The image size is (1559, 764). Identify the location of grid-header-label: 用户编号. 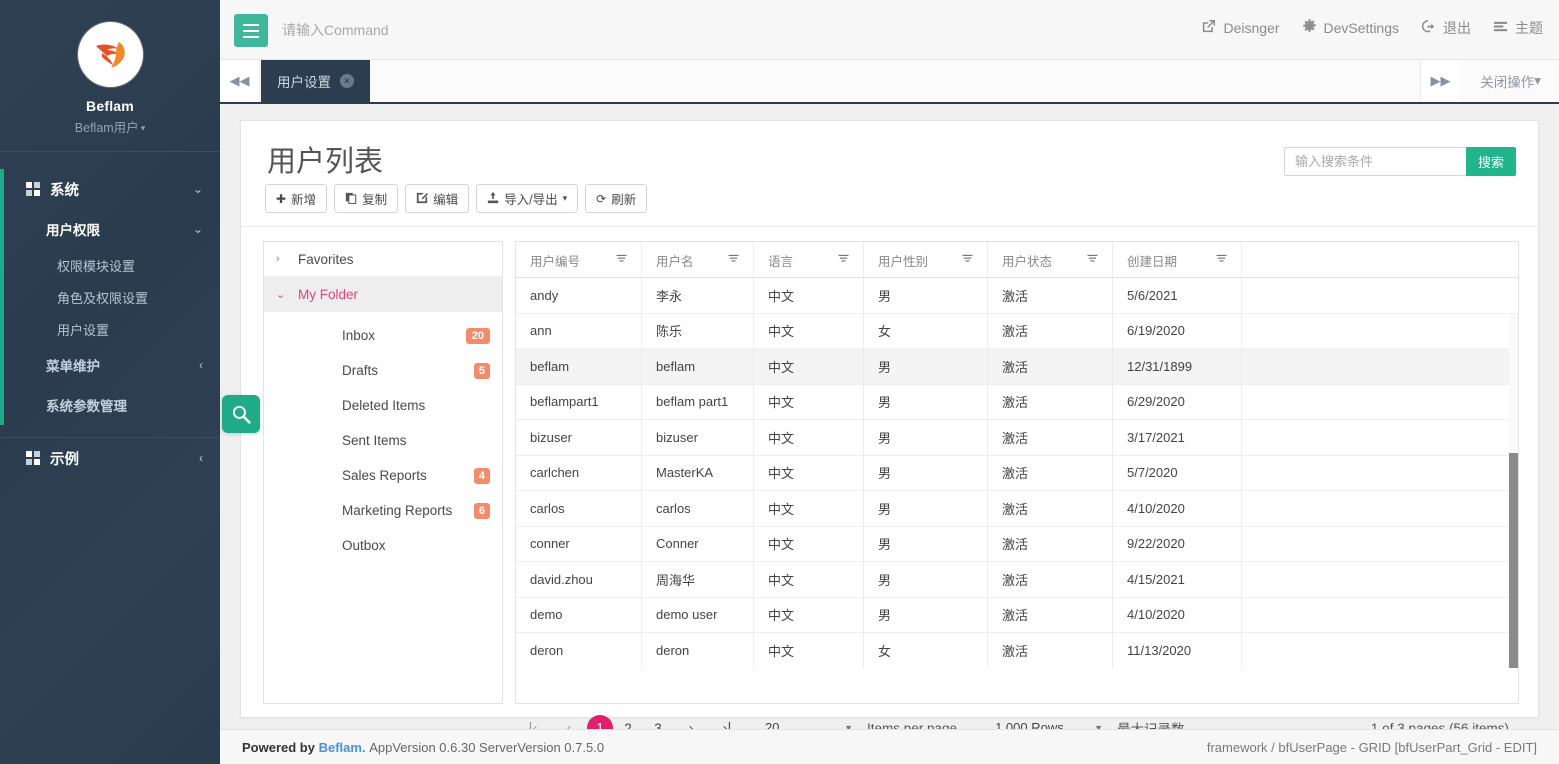
(555, 261).